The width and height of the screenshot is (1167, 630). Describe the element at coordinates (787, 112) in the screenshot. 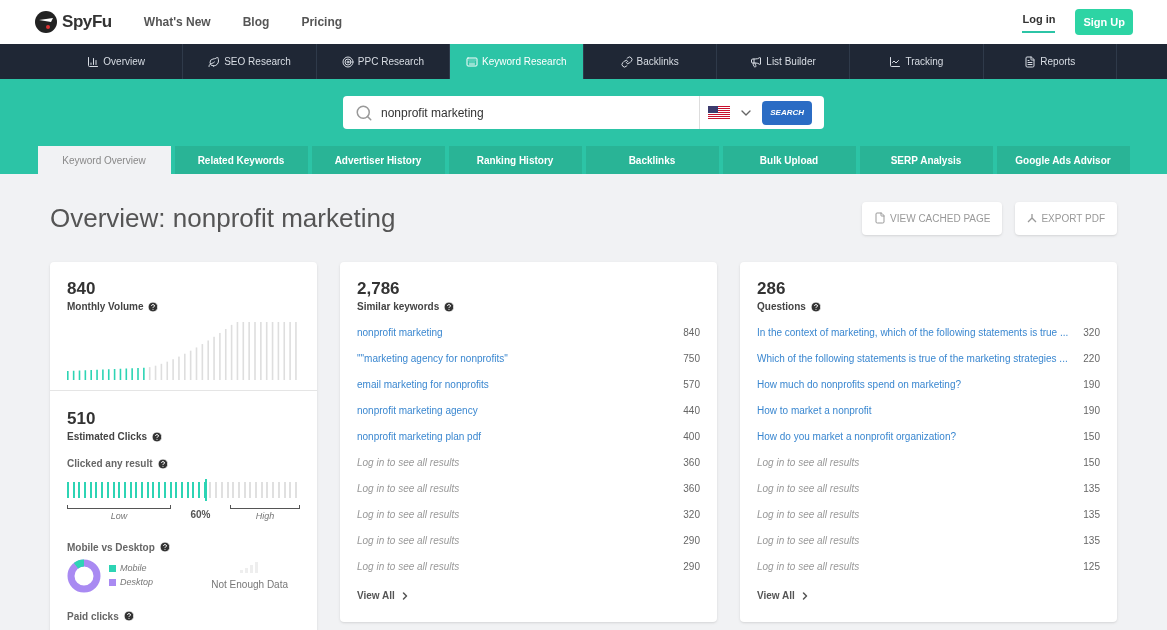

I see `search-button: SEARCH` at that location.